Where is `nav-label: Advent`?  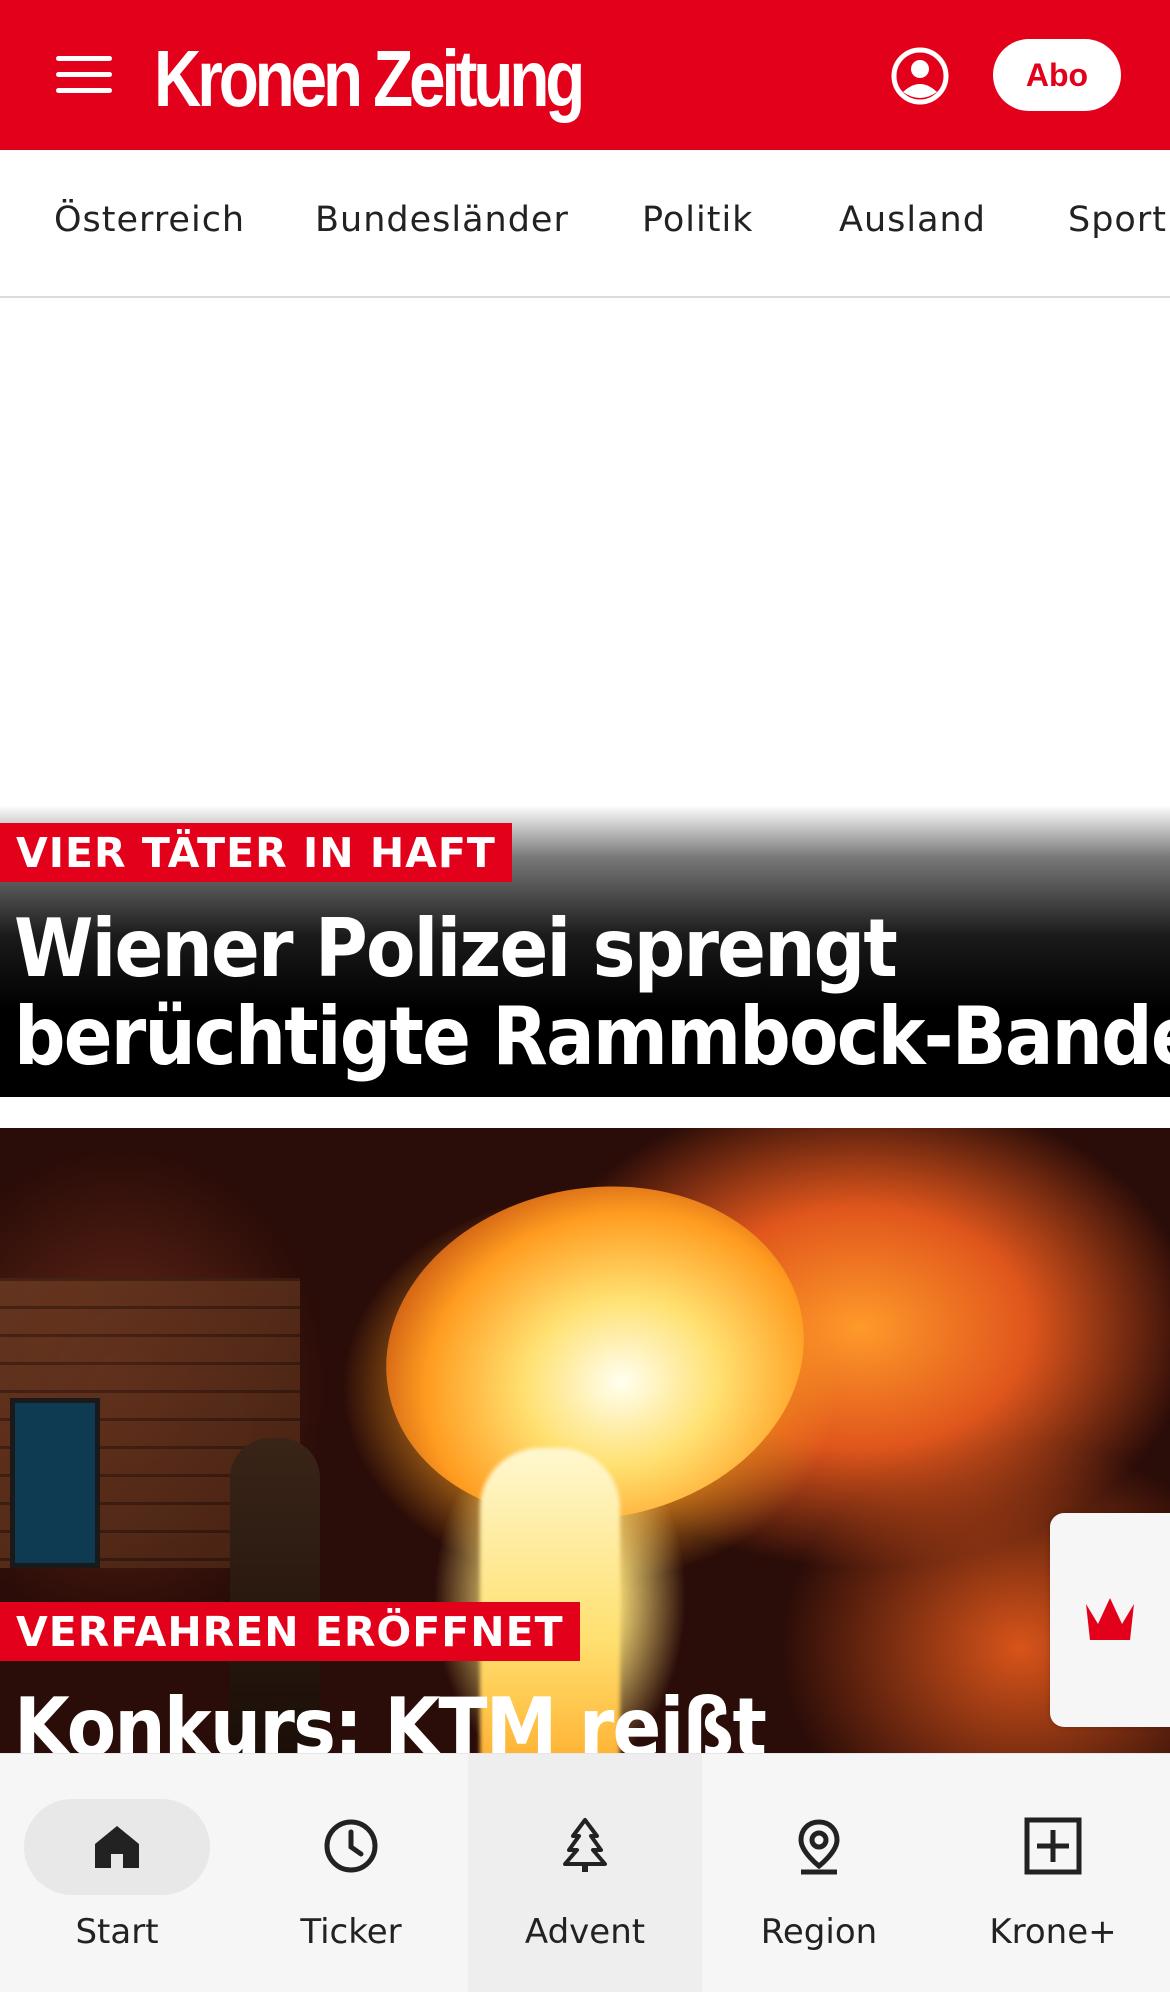
nav-label: Advent is located at coordinates (585, 1932).